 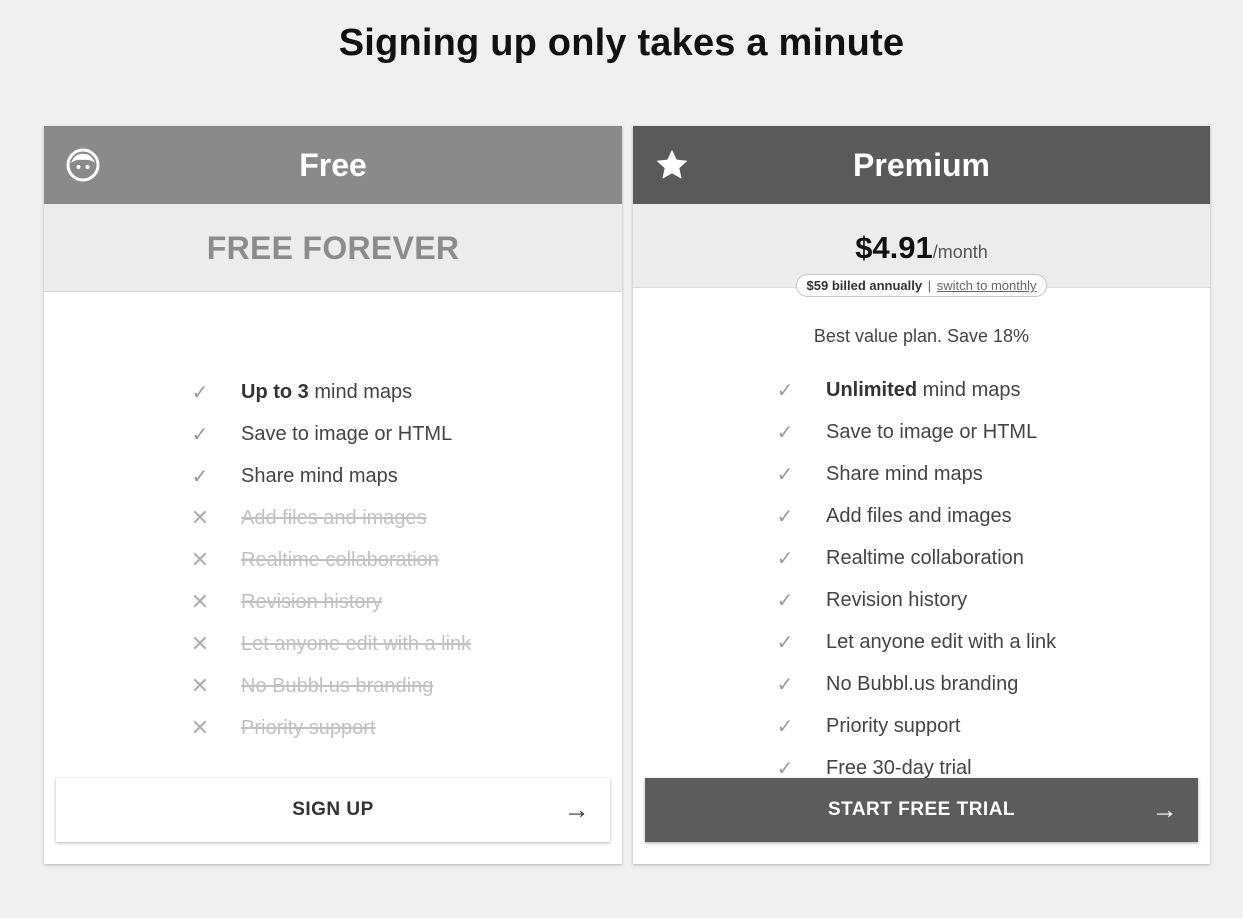 I want to click on feature-item: ✓ Unlimited mind maps, so click(x=915, y=390).